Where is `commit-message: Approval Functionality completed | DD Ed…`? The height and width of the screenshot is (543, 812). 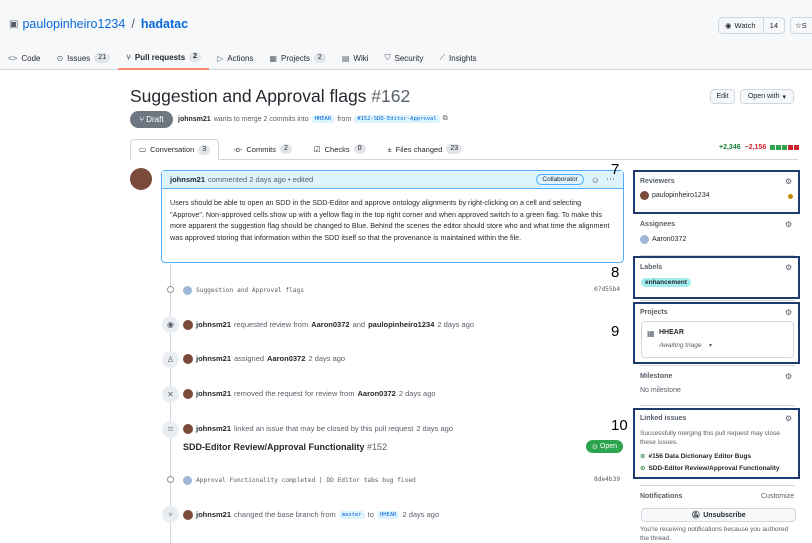
commit-message: Approval Functionality completed | DD Ed… is located at coordinates (306, 480).